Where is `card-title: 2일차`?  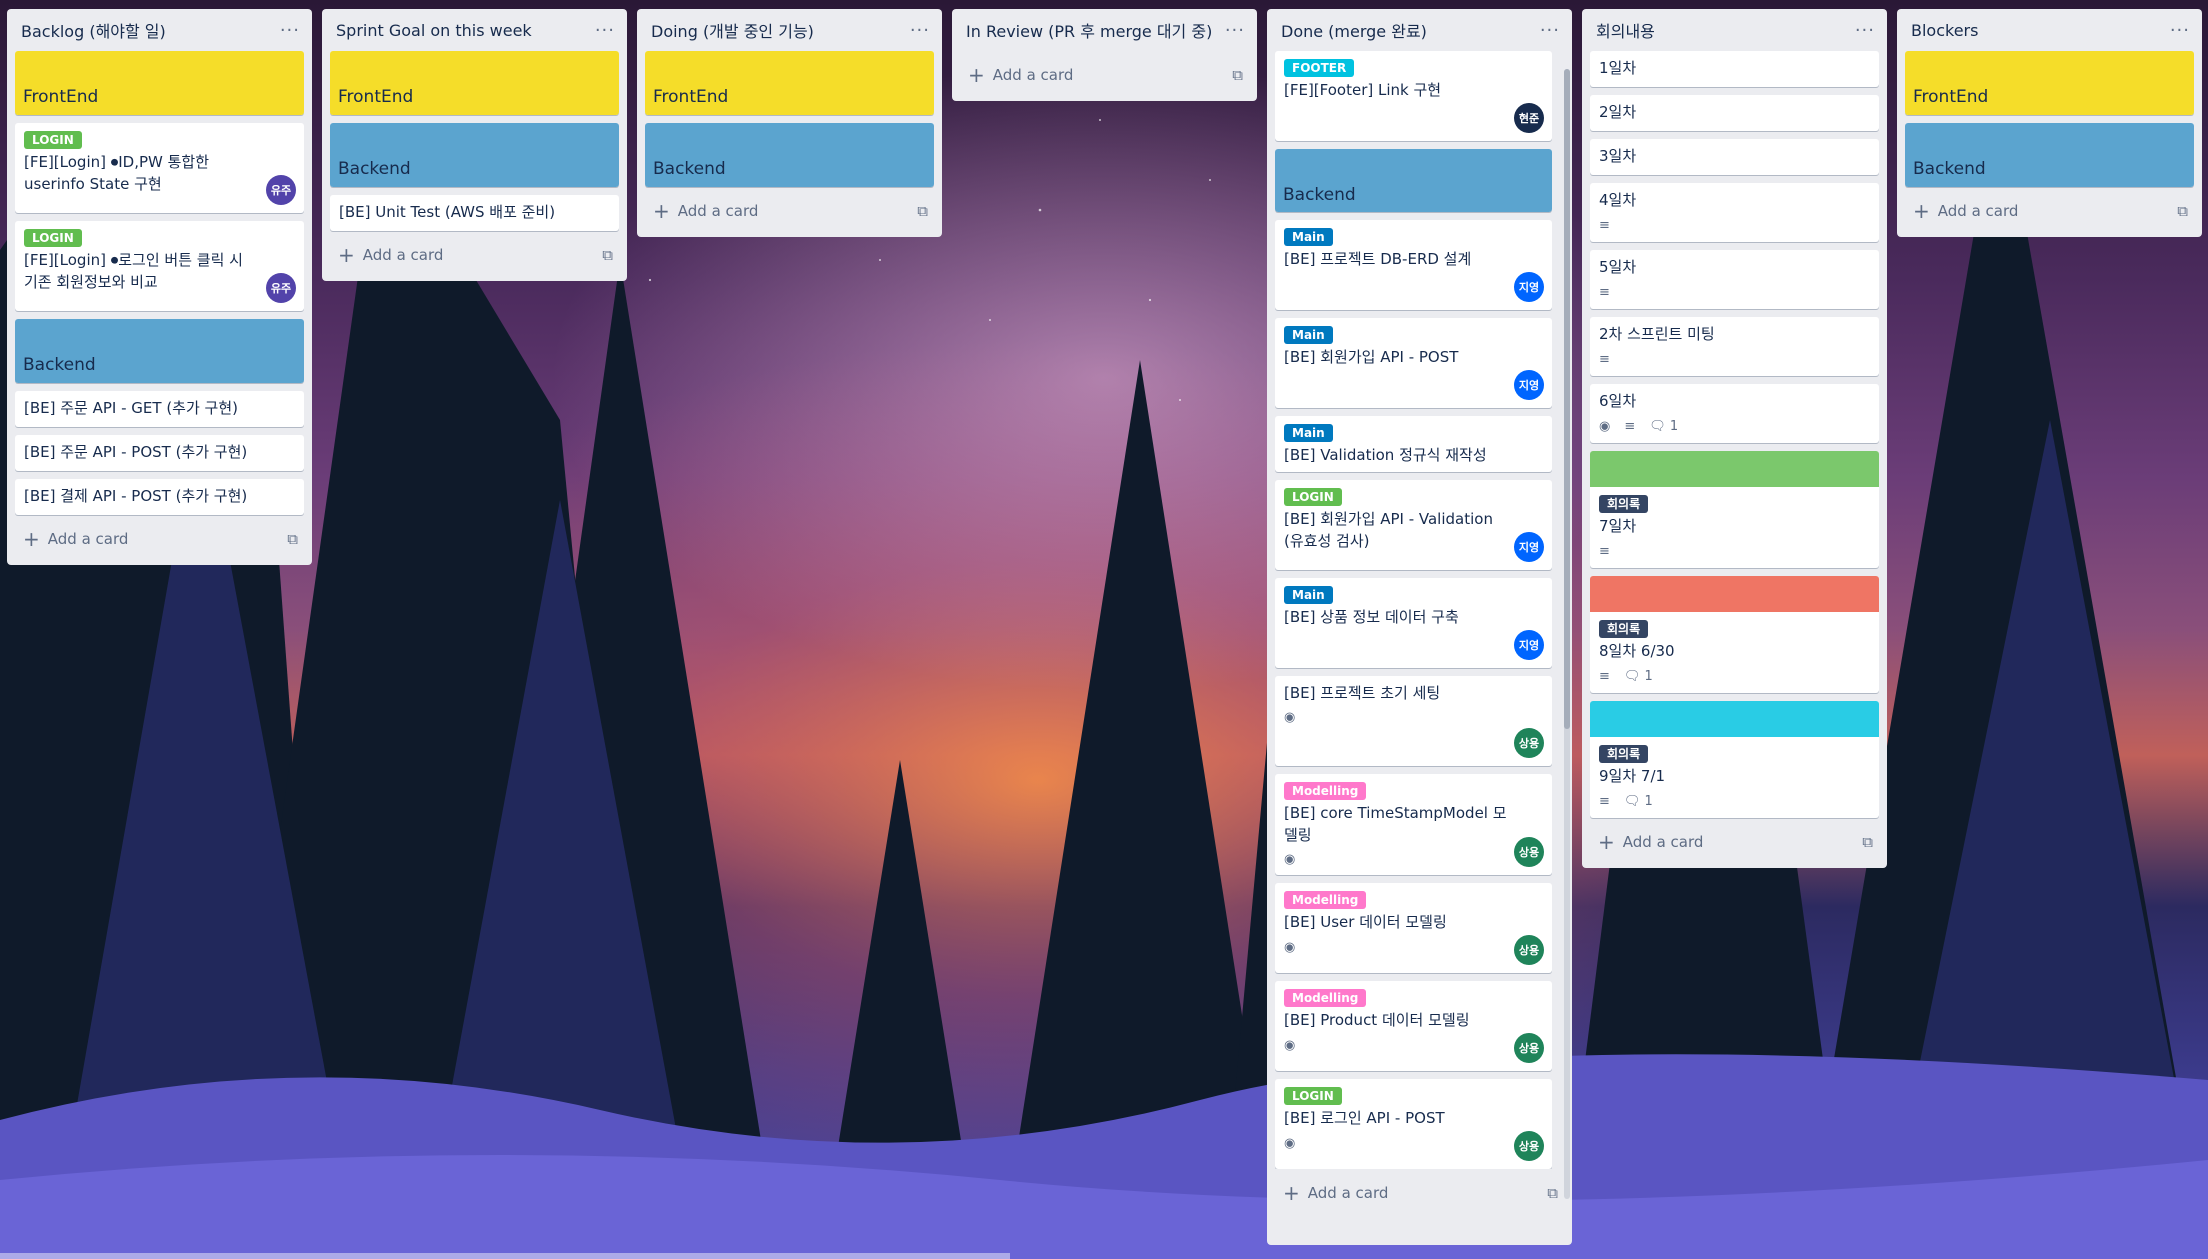 card-title: 2일차 is located at coordinates (1618, 112).